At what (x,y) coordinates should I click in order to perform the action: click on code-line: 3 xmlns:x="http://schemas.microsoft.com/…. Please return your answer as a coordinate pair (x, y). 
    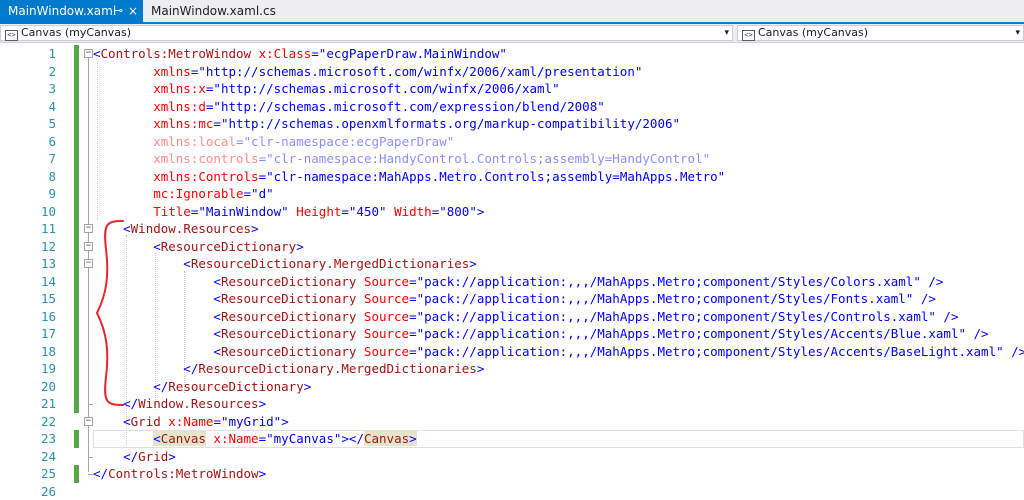
    Looking at the image, I should click on (512, 89).